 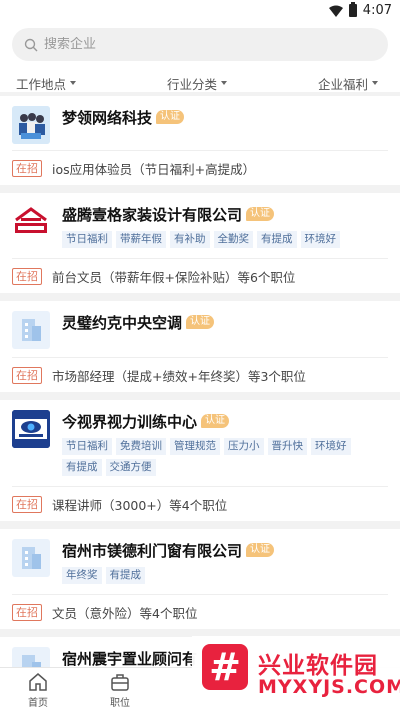 I want to click on search-bar, so click(x=200, y=44).